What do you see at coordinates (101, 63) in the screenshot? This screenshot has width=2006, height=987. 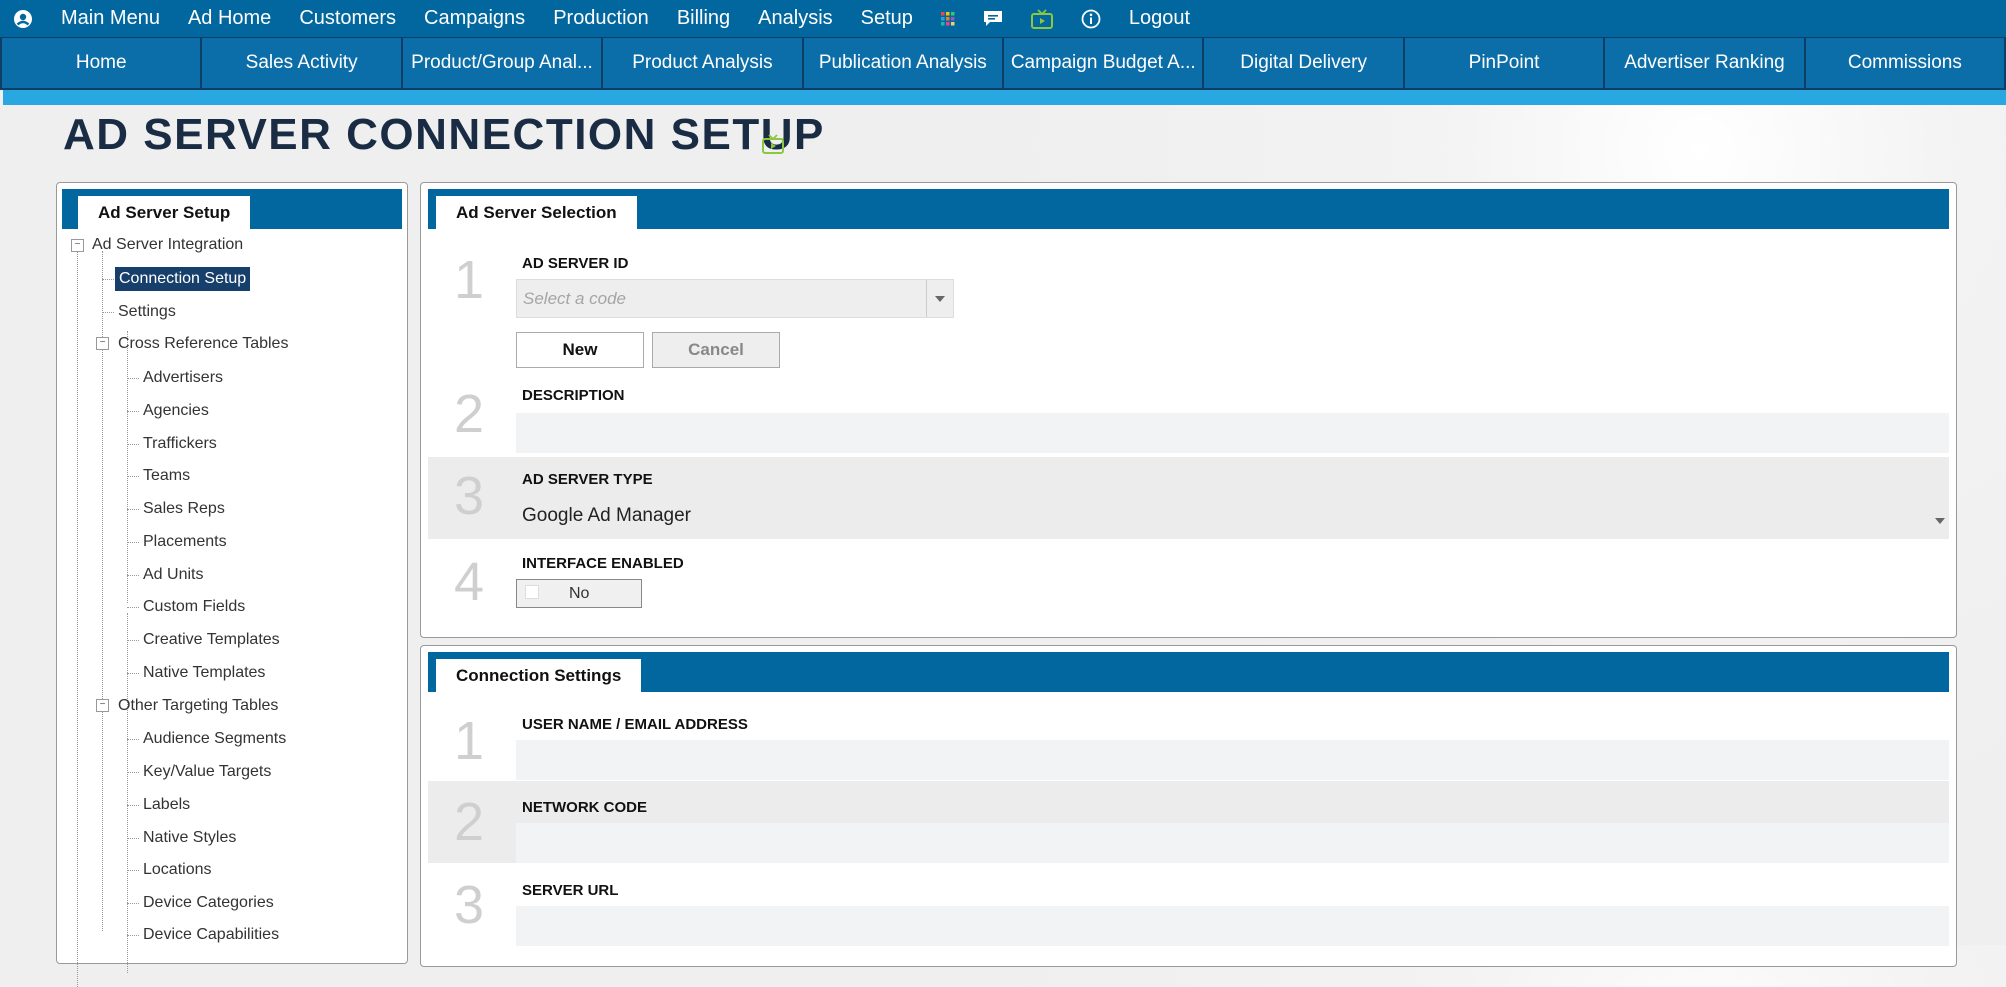 I see `tab-home: Home` at bounding box center [101, 63].